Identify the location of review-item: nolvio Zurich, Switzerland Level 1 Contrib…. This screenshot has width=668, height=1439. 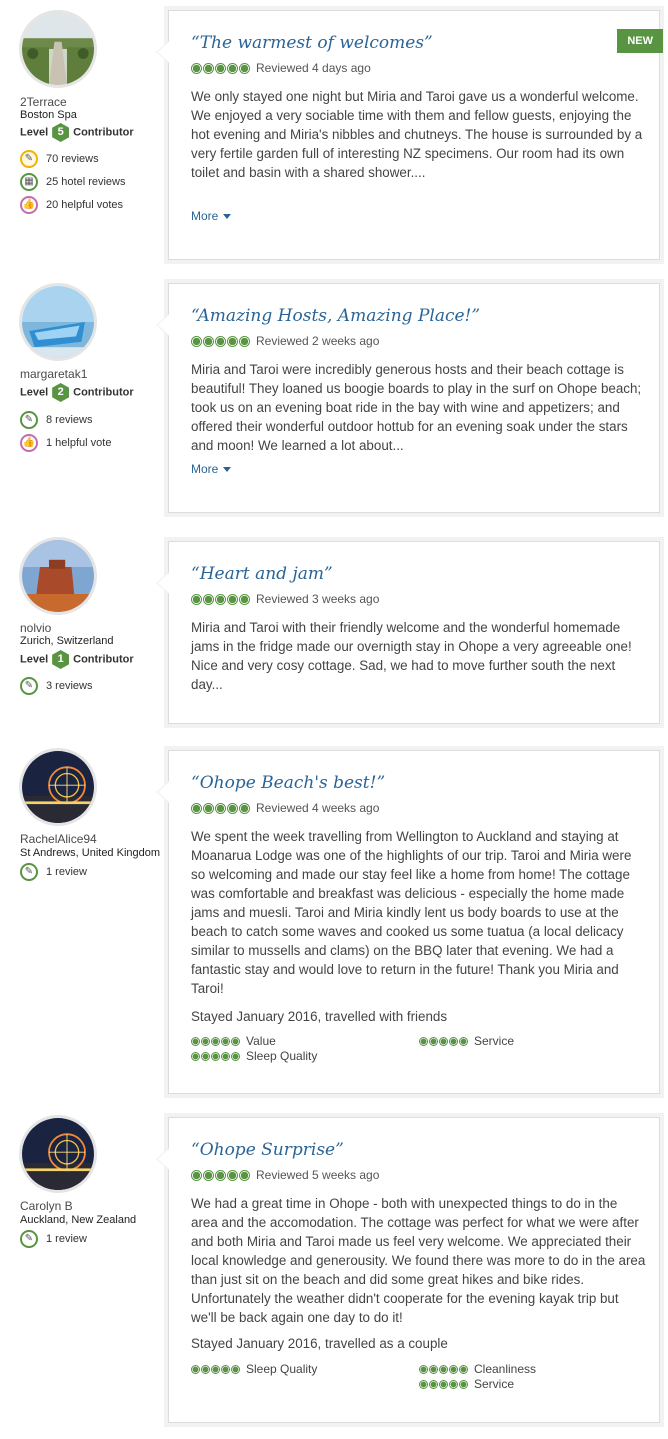
(334, 632).